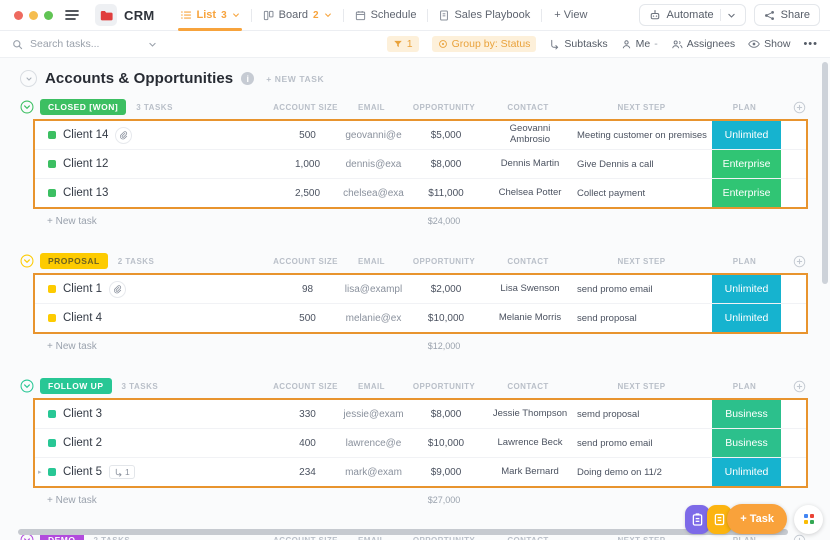 The width and height of the screenshot is (830, 540). Describe the element at coordinates (82, 414) in the screenshot. I see `task-name: Client 3` at that location.